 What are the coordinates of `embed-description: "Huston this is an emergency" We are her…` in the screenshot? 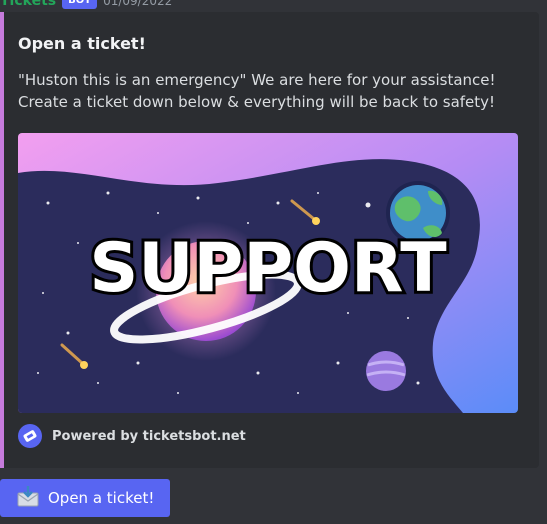 It's located at (268, 91).